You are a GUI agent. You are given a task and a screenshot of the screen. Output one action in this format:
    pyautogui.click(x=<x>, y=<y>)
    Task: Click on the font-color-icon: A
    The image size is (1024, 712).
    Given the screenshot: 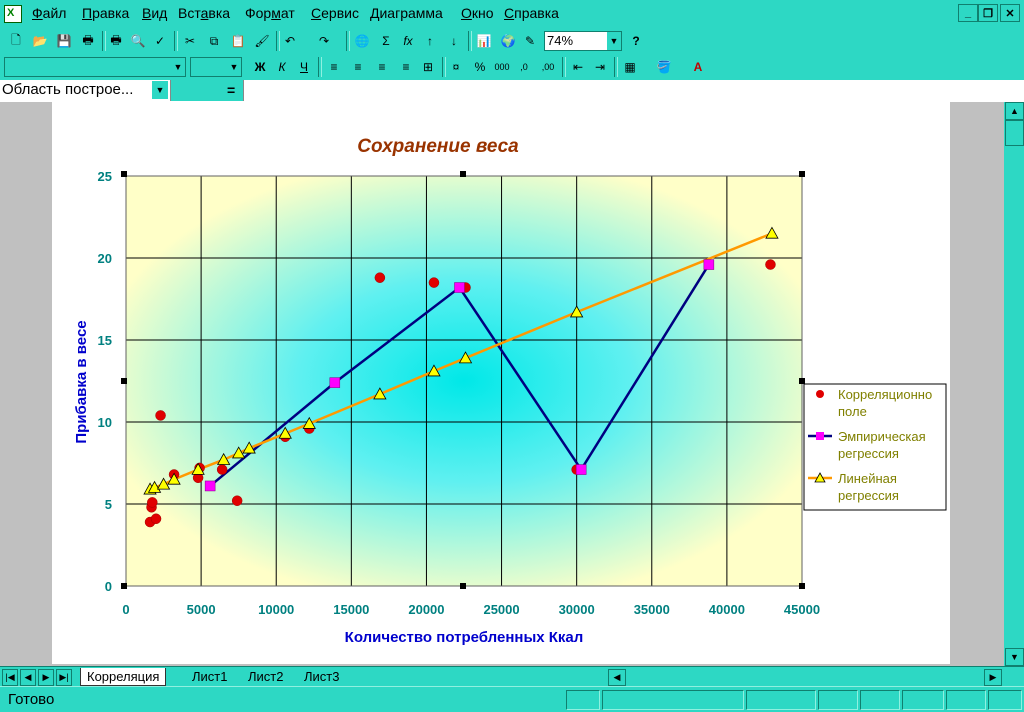 What is the action you would take?
    pyautogui.click(x=698, y=67)
    